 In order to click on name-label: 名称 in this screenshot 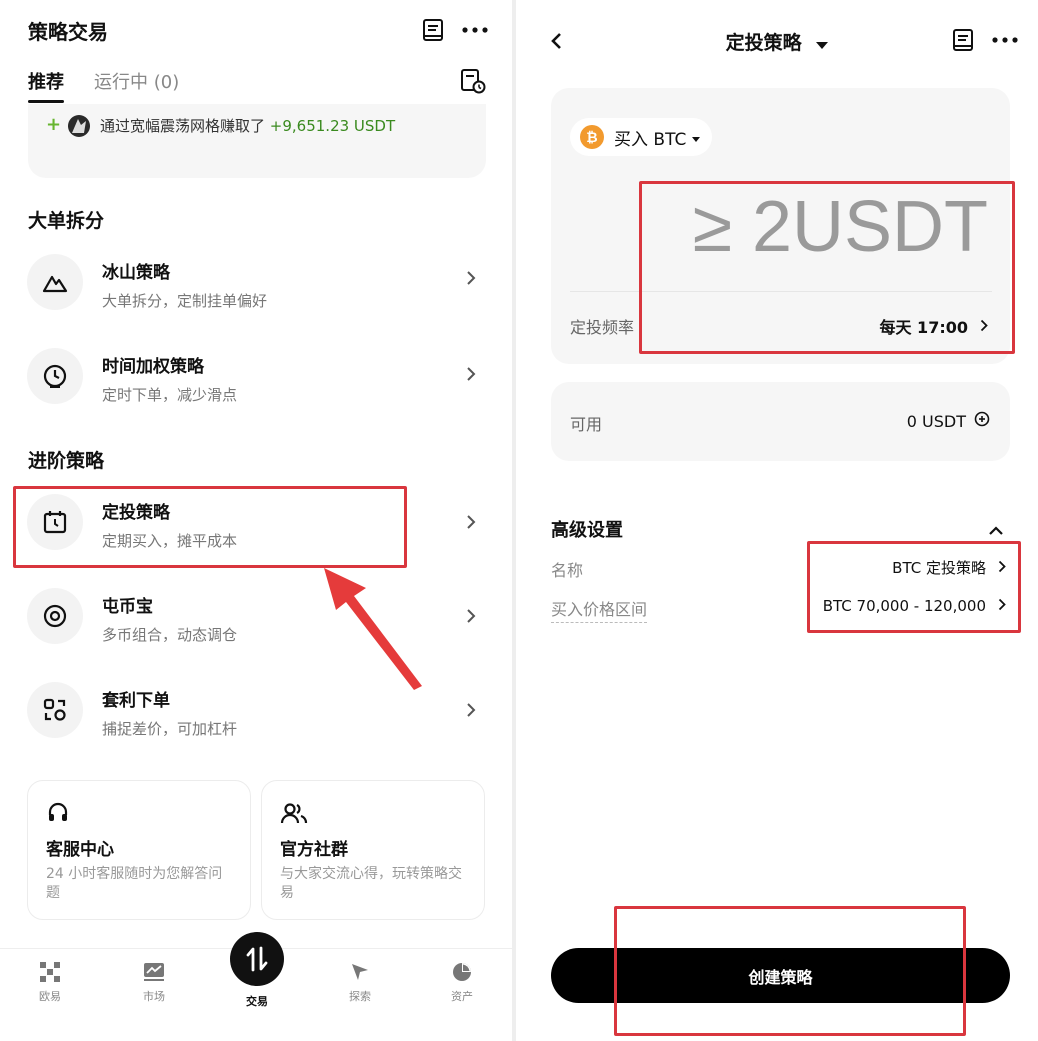, I will do `click(567, 570)`.